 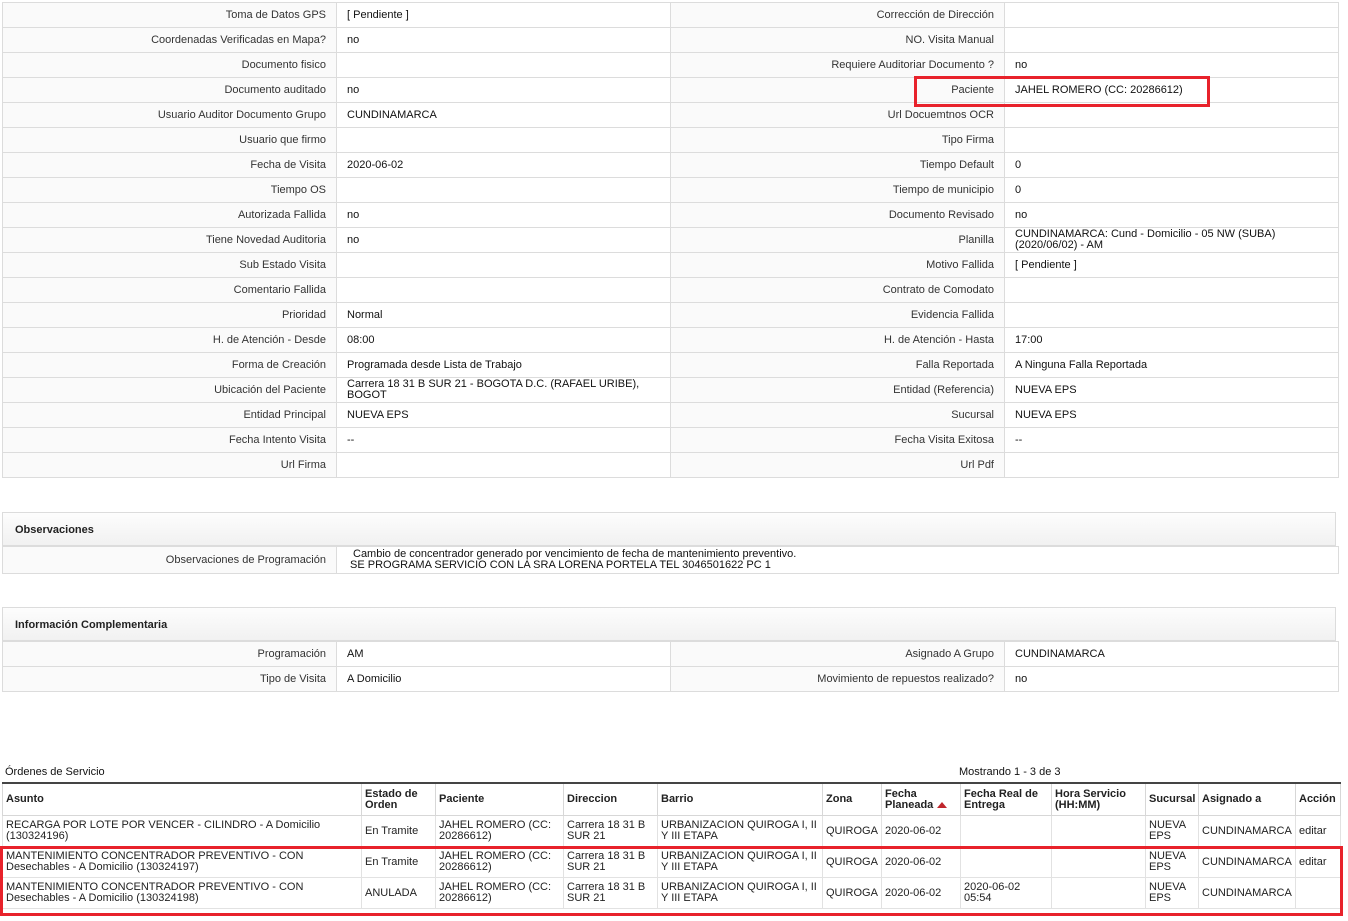 I want to click on orders-column-label: Asunto, so click(x=25, y=799).